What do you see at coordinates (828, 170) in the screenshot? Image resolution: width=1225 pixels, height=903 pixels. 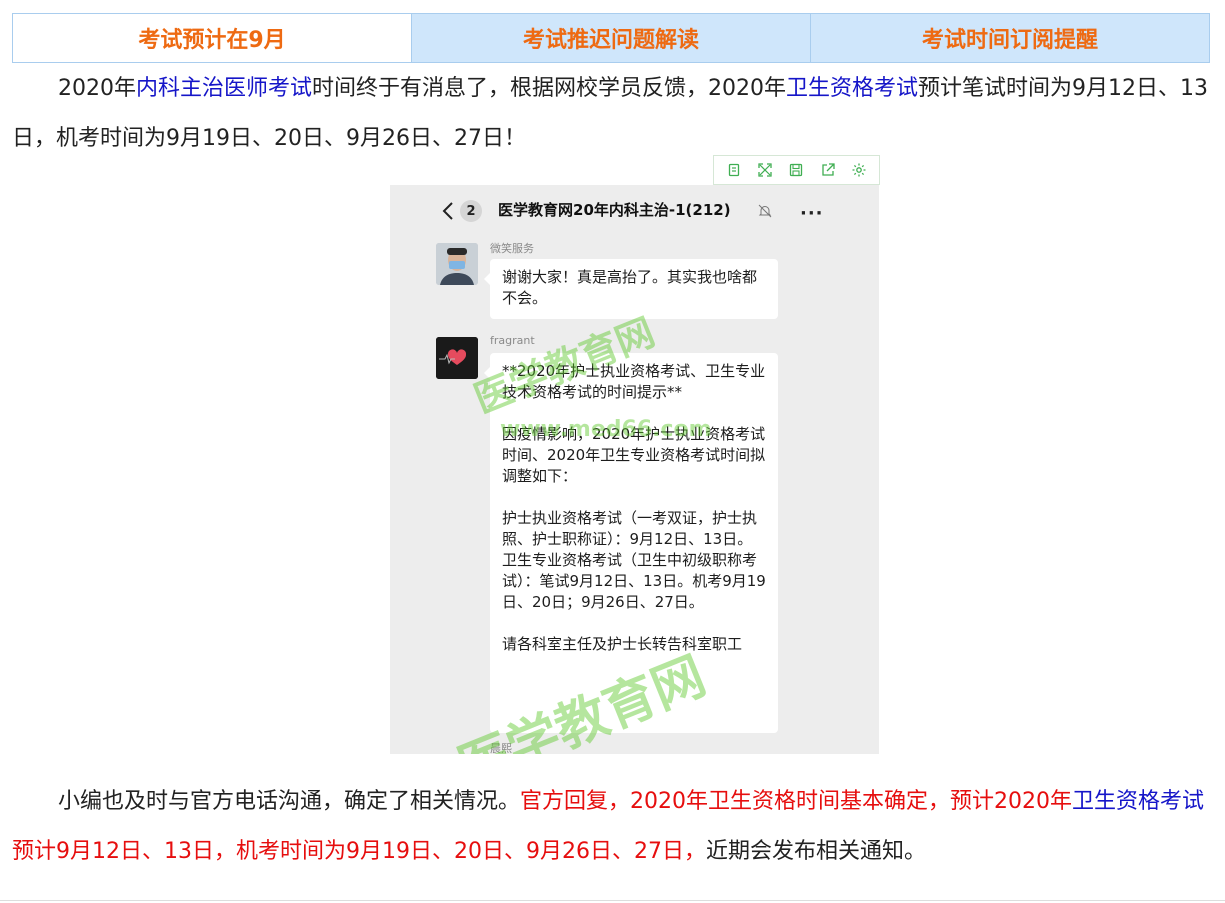 I see `share-icon` at bounding box center [828, 170].